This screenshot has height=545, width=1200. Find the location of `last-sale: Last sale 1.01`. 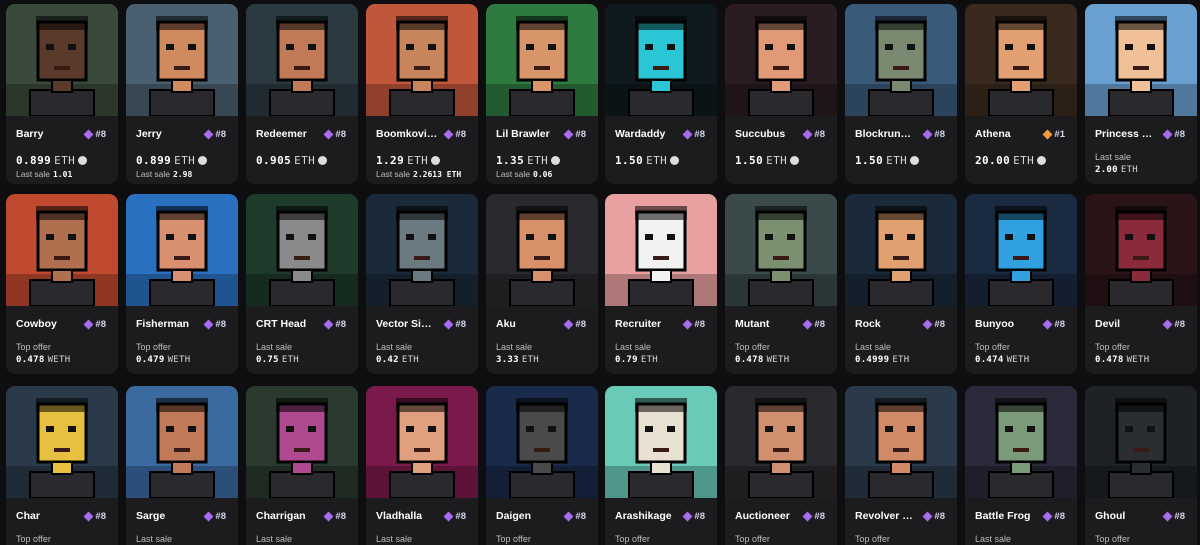

last-sale: Last sale 1.01 is located at coordinates (44, 174).